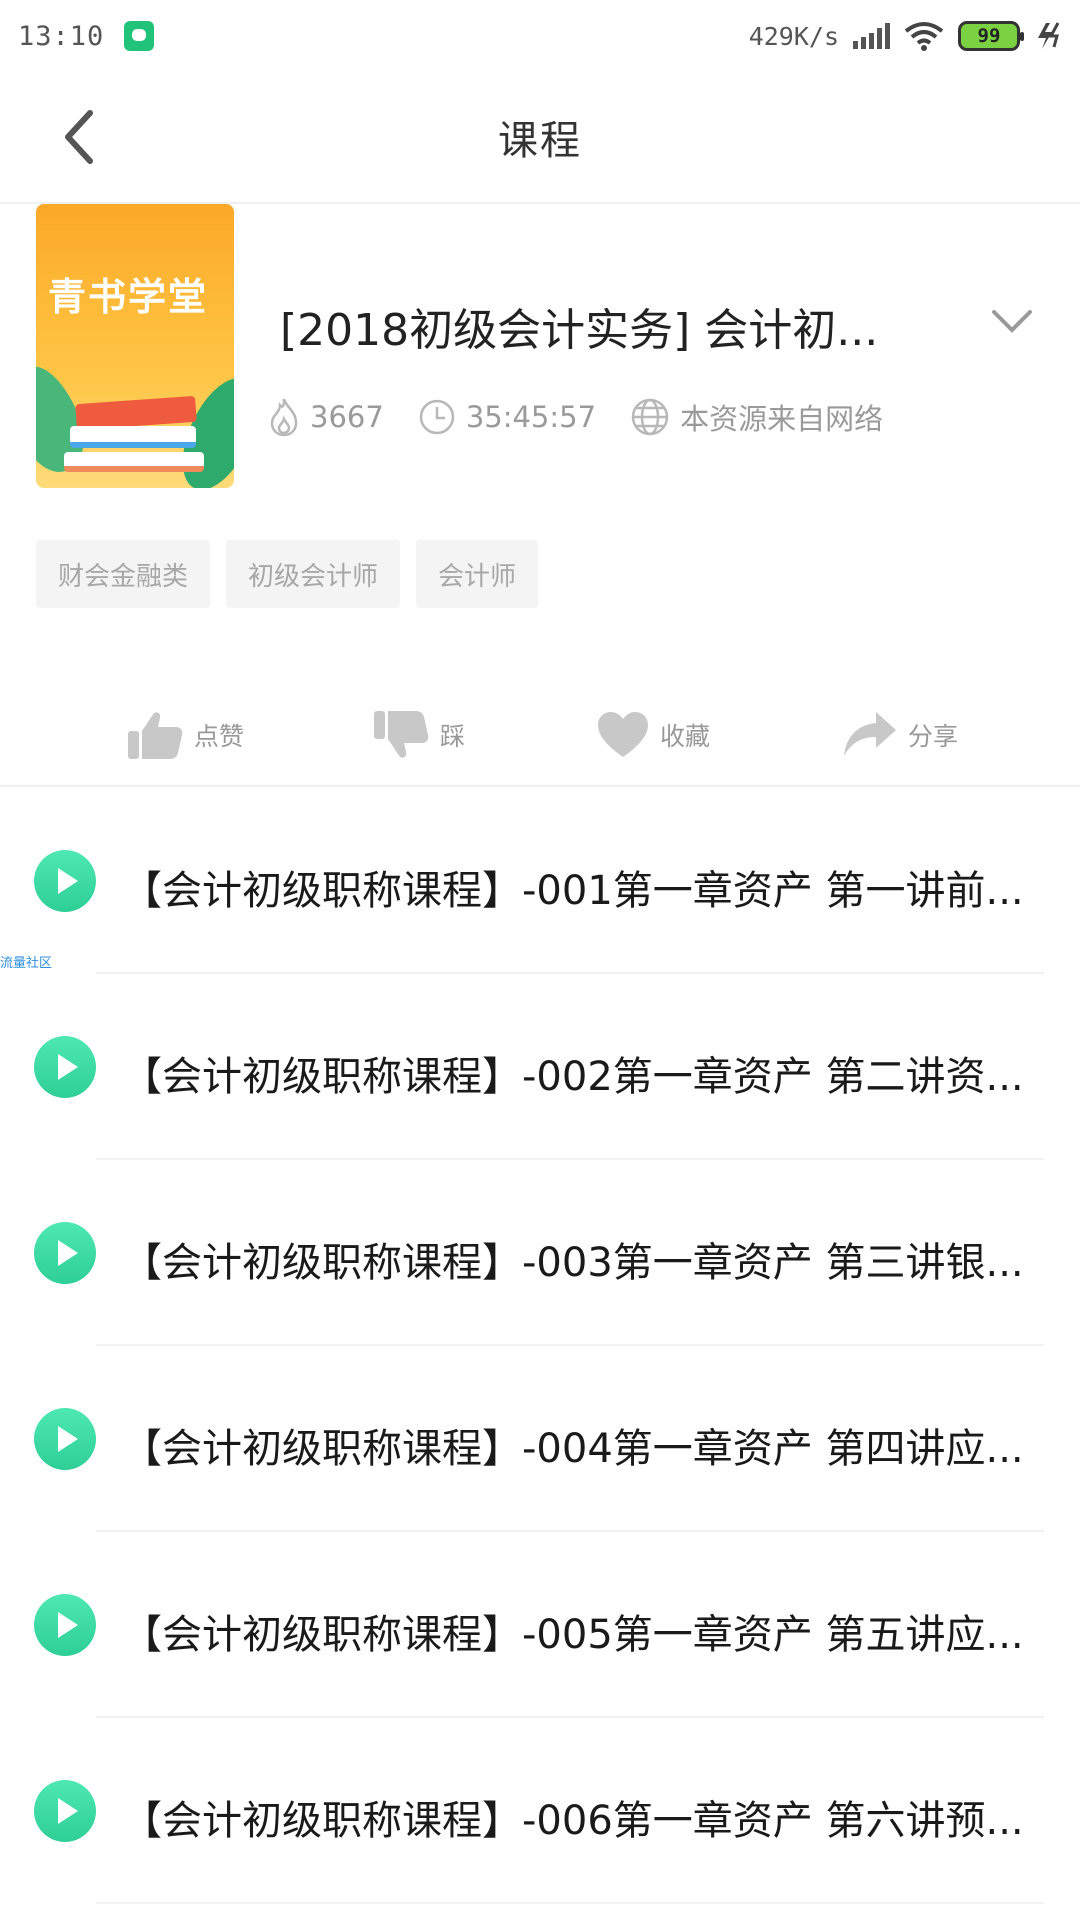  Describe the element at coordinates (1049, 35) in the screenshot. I see `charging-icon` at that location.